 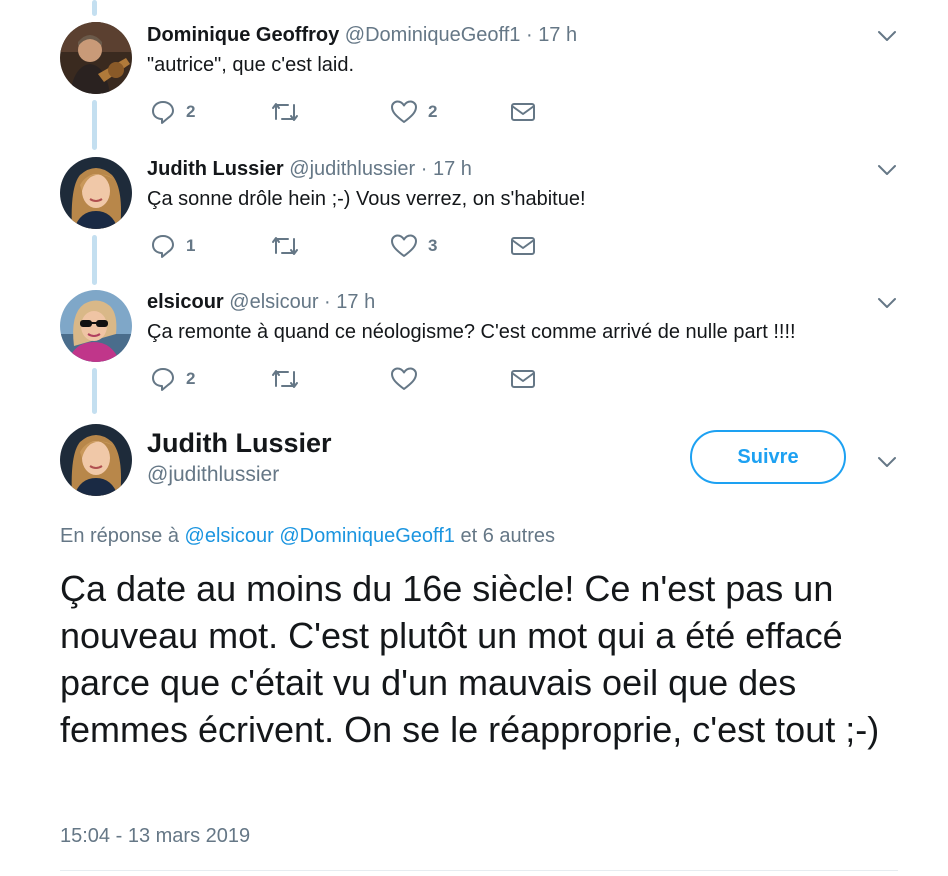 What do you see at coordinates (243, 35) in the screenshot?
I see `author-name: Dominique Geoffroy` at bounding box center [243, 35].